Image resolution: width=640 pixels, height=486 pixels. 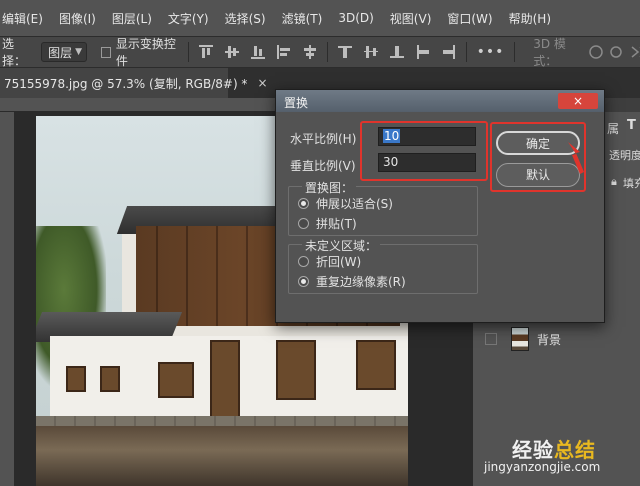 I want to click on opacity-label: 透明度, so click(x=624, y=155).